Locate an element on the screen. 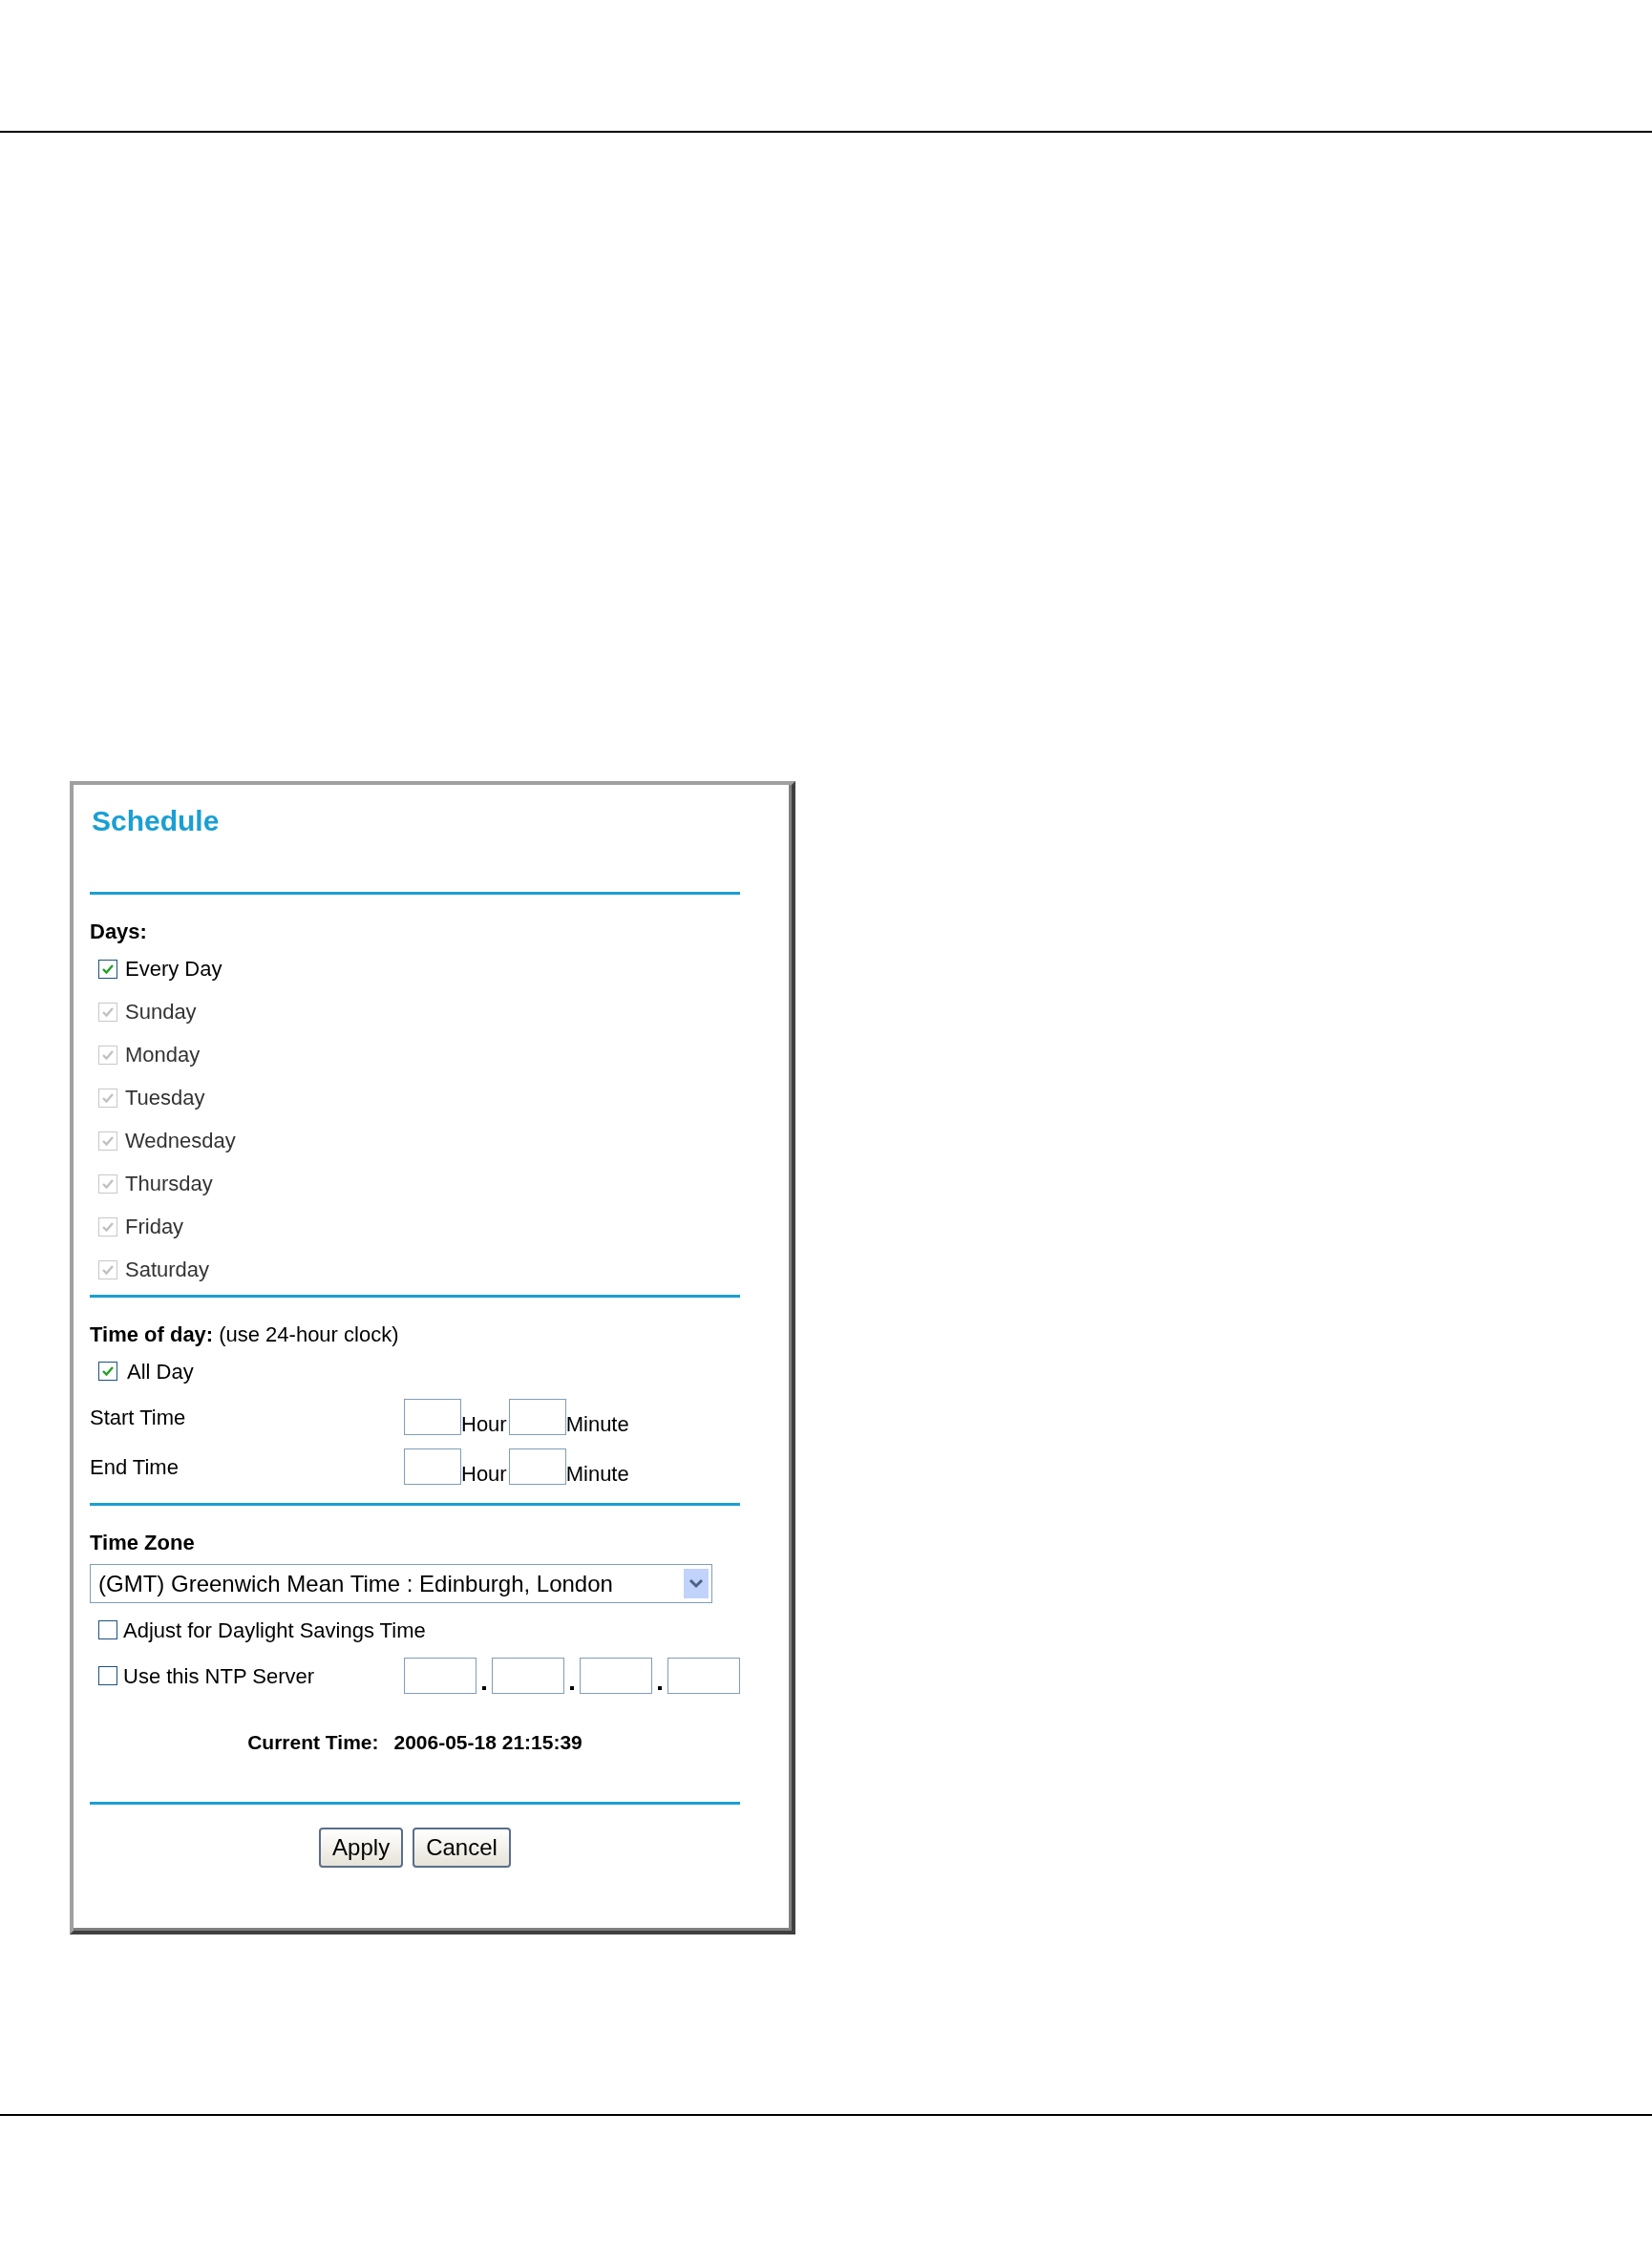  field-label: End Time is located at coordinates (135, 1467).